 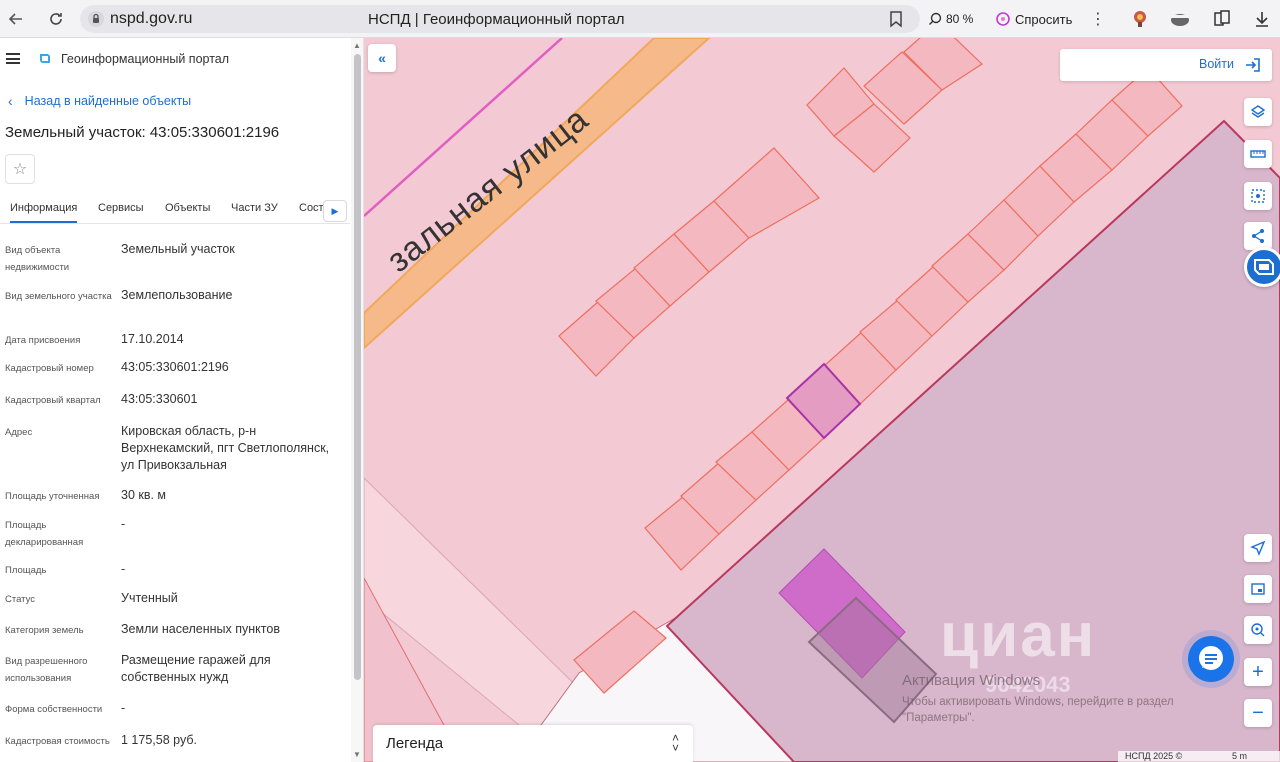 I want to click on property-value: 30 кв. м, so click(x=144, y=495).